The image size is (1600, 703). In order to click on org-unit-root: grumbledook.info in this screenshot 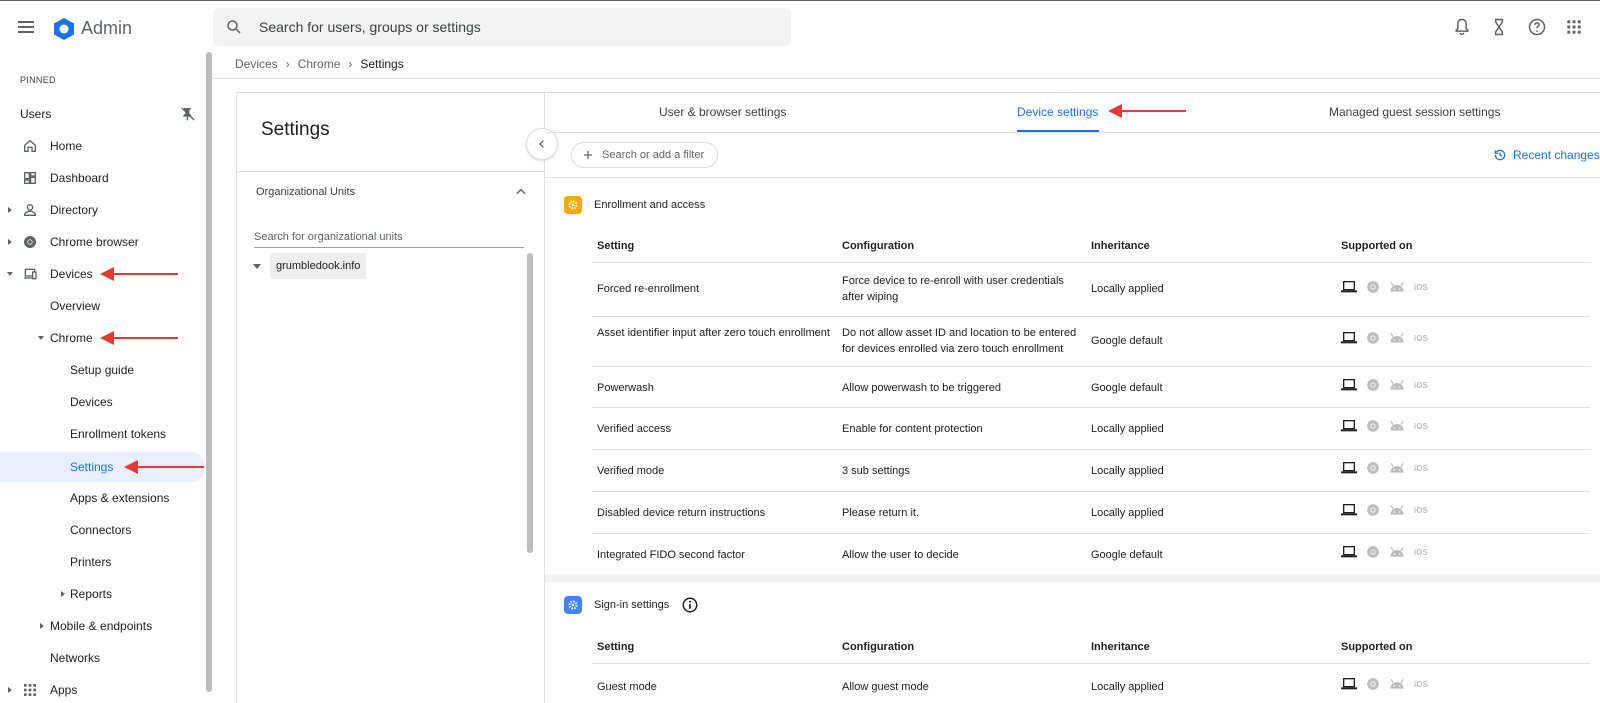, I will do `click(310, 266)`.